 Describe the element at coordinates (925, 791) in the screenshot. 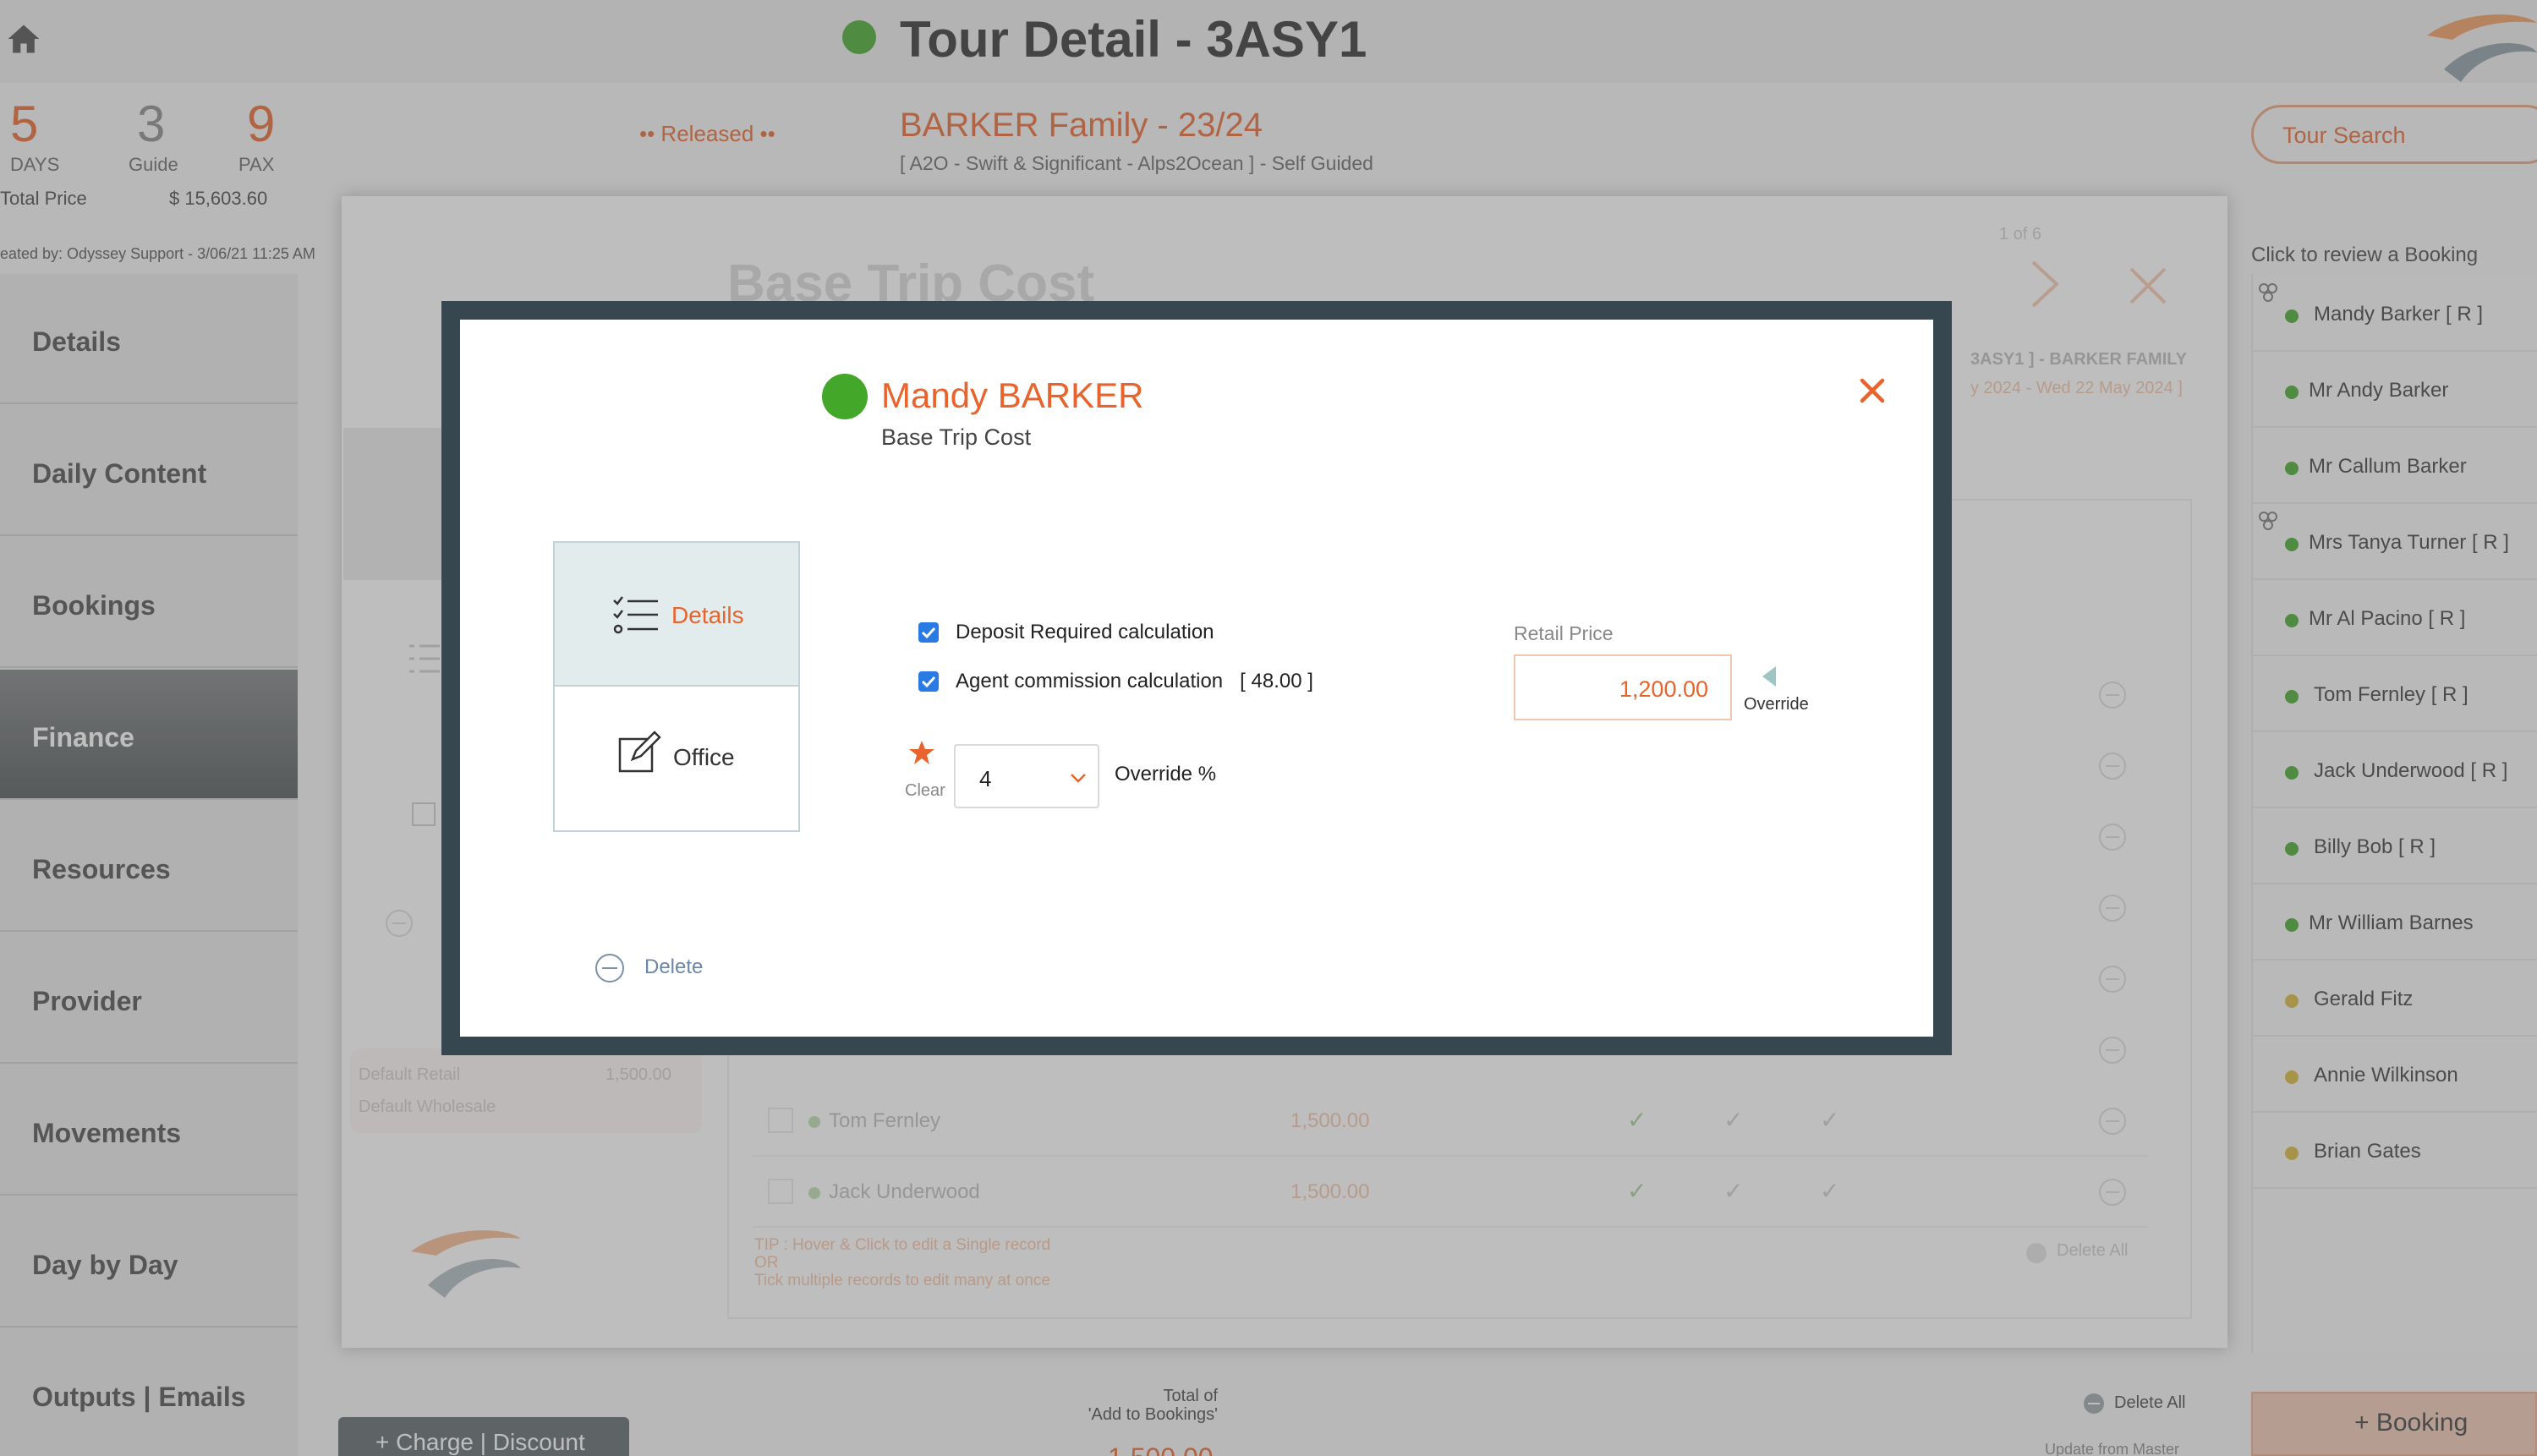

I see `clear-link: Clear` at that location.